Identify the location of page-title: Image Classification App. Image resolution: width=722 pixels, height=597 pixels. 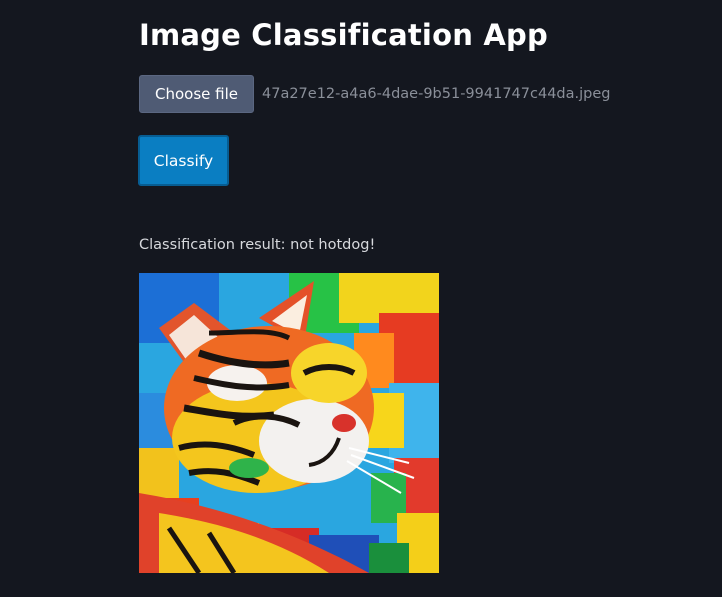
(343, 35).